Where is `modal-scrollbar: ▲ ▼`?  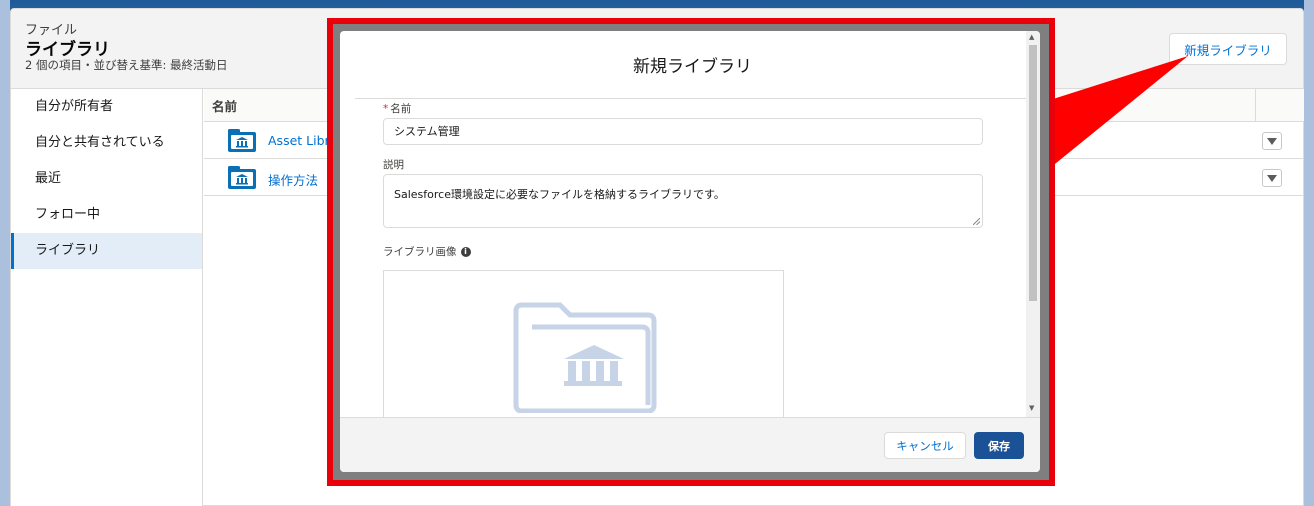 modal-scrollbar: ▲ ▼ is located at coordinates (1033, 224).